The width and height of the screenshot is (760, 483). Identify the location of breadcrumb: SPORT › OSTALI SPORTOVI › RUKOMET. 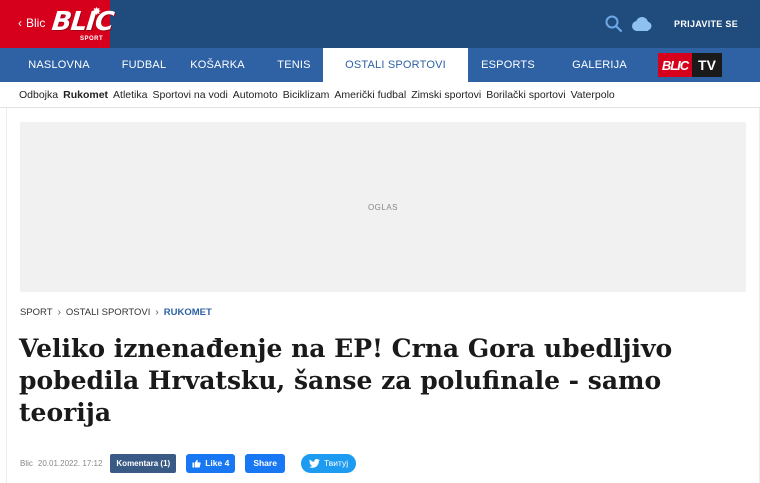
(116, 312).